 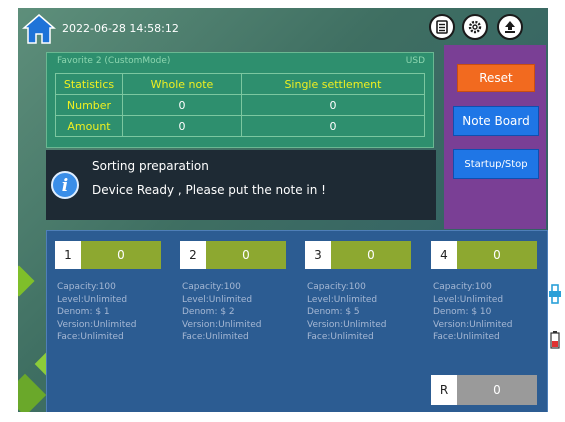 What do you see at coordinates (193, 255) in the screenshot?
I see `pocket-number: 2` at bounding box center [193, 255].